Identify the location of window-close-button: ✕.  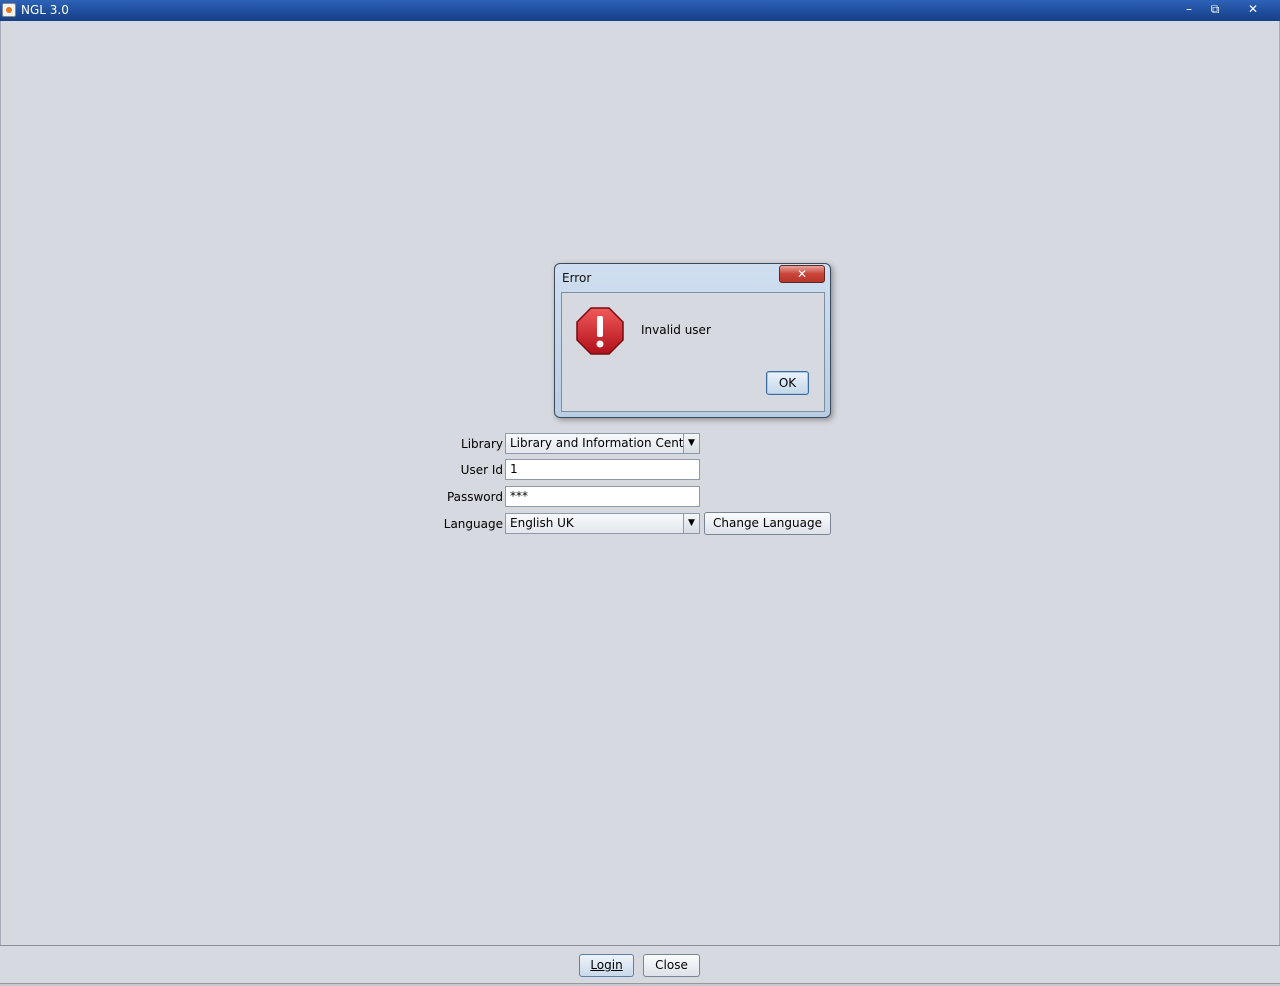
(1253, 9).